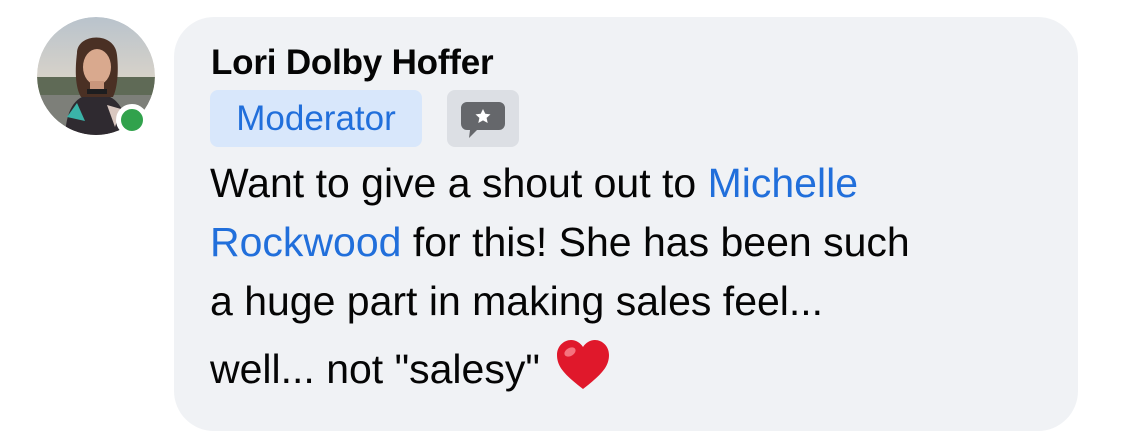 This screenshot has height=438, width=1125. What do you see at coordinates (459, 183) in the screenshot?
I see `comment-text-part: Want to give a shout out to` at bounding box center [459, 183].